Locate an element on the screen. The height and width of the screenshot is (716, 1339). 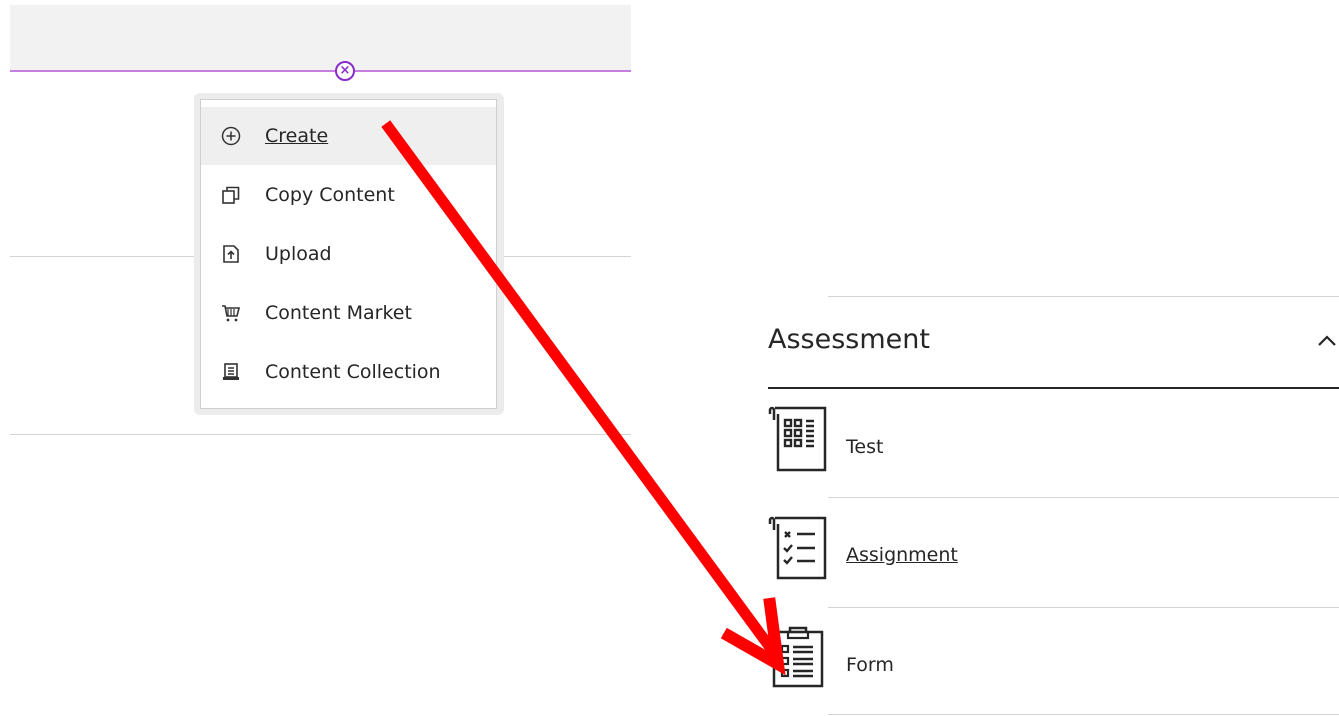
assessment-item-label: Test is located at coordinates (865, 447).